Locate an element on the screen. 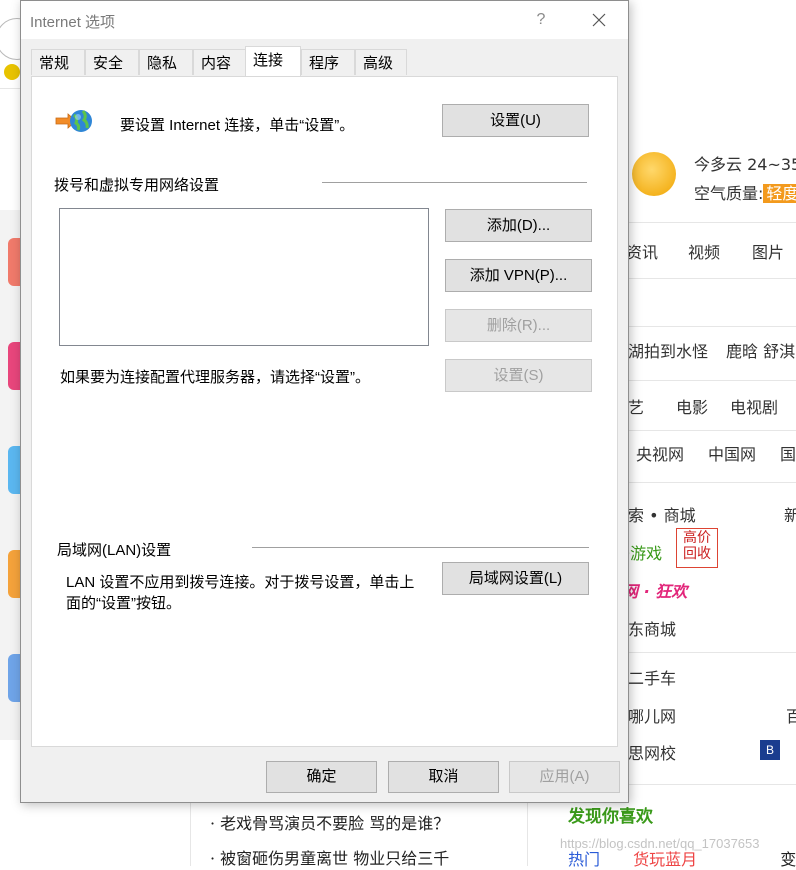  b-logo-icon: B is located at coordinates (770, 750).